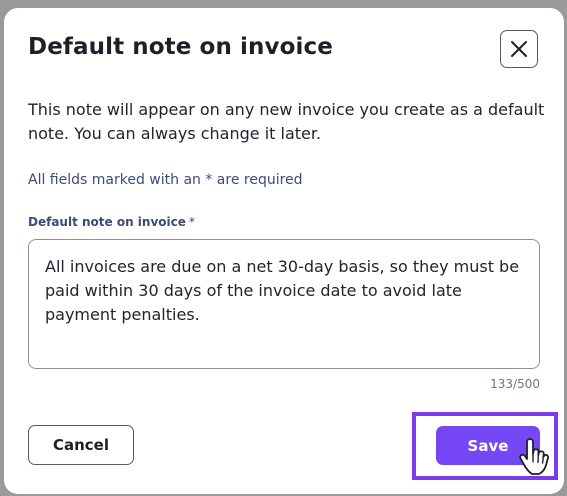 This screenshot has height=496, width=567. I want to click on cancel-button: Cancel, so click(81, 445).